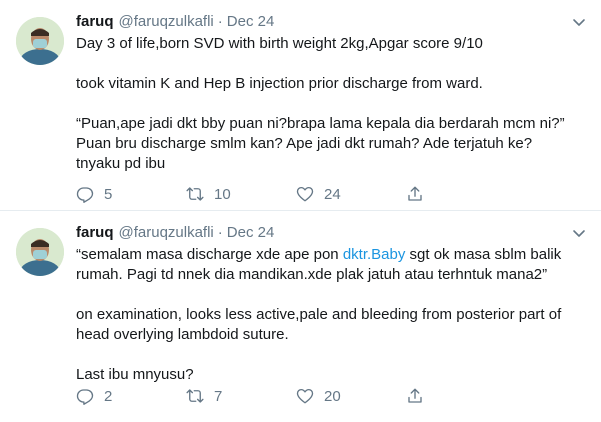  Describe the element at coordinates (135, 374) in the screenshot. I see `tweet-line: Last ibu mnyusu?` at that location.